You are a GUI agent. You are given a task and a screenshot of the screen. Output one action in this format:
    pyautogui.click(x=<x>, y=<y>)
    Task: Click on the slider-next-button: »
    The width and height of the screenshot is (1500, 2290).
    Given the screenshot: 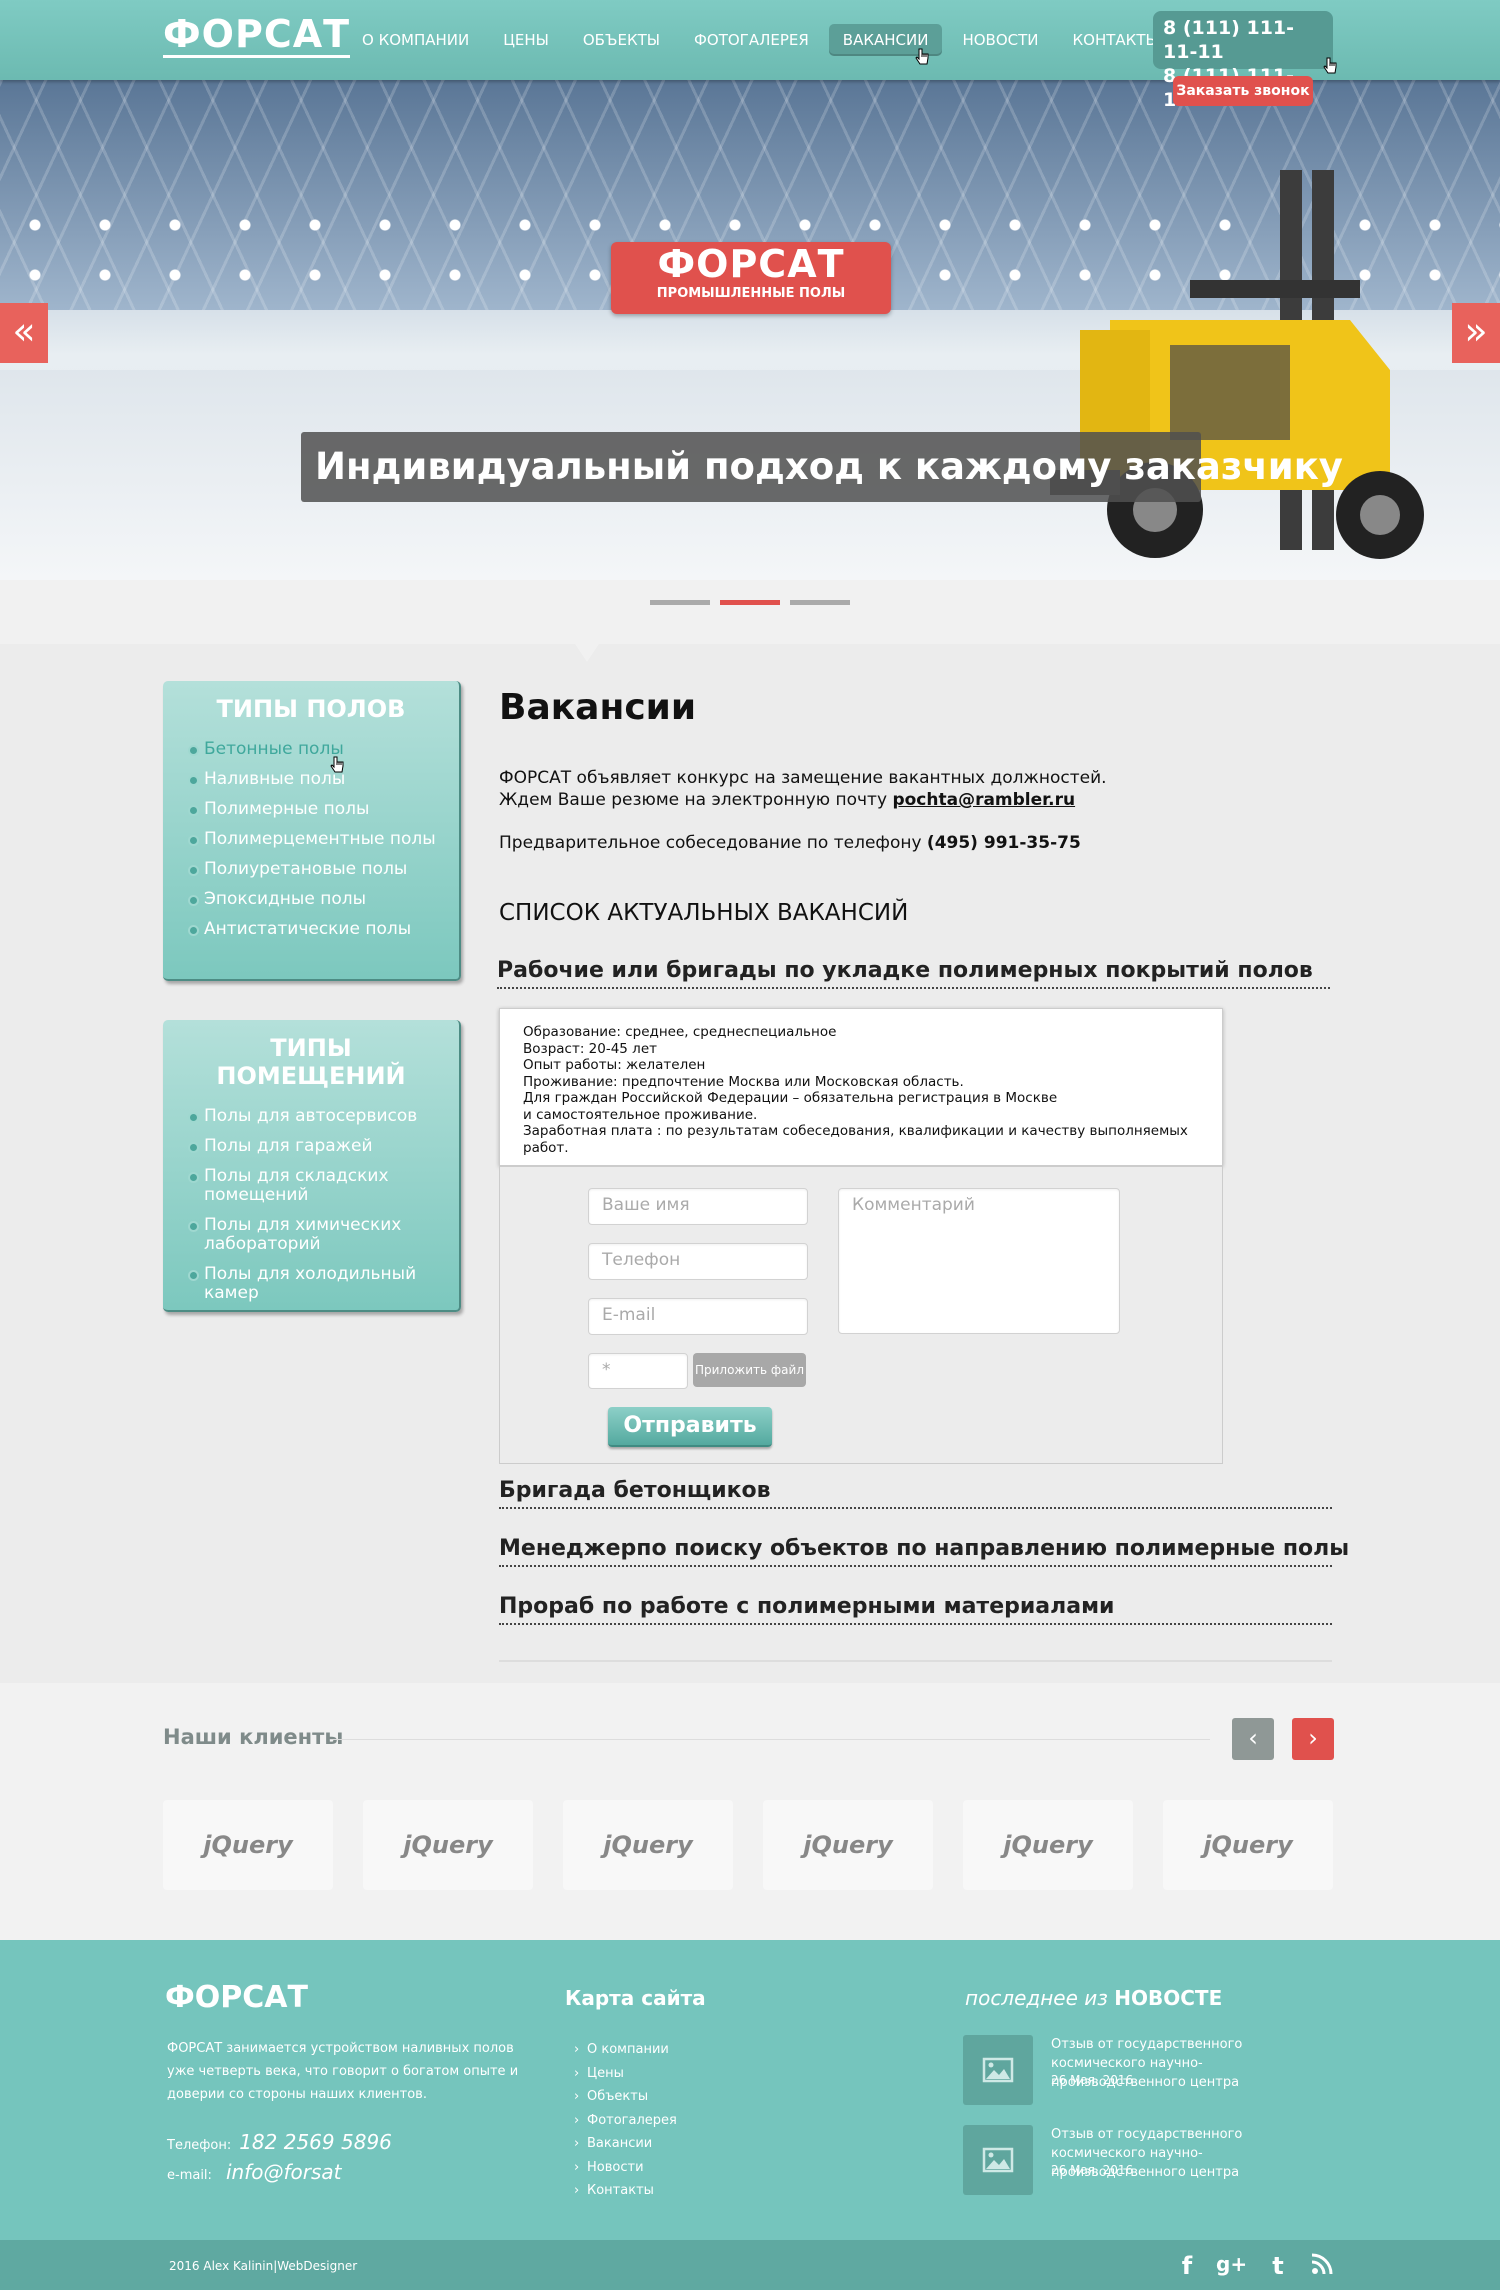 What is the action you would take?
    pyautogui.click(x=1476, y=333)
    